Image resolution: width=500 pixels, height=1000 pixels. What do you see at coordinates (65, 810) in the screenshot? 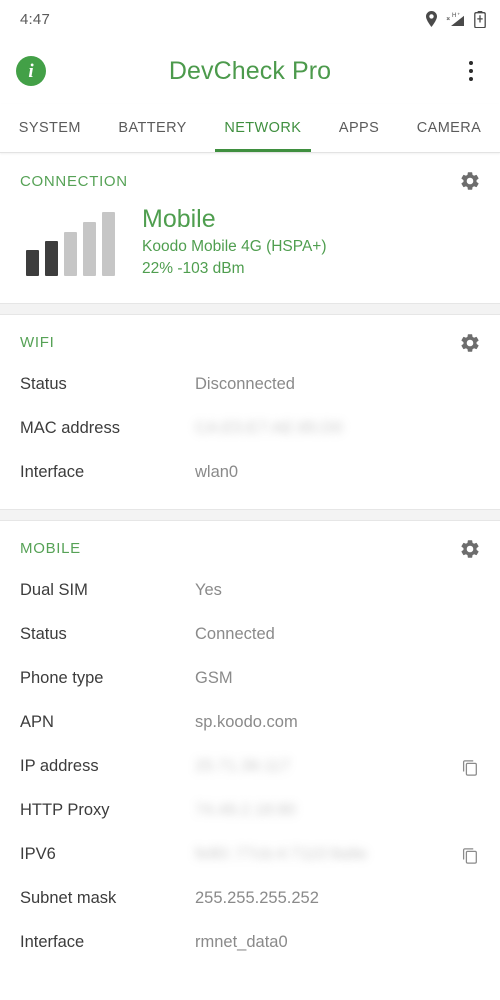
I see `row-label: HTTP Proxy` at bounding box center [65, 810].